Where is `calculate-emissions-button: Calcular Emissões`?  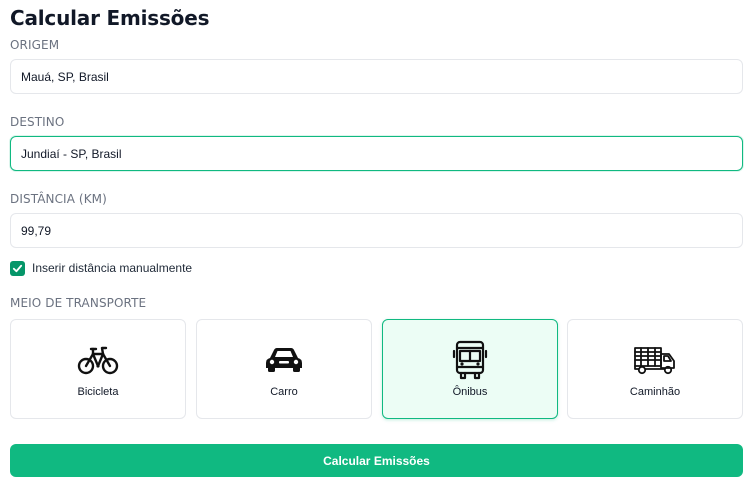 calculate-emissions-button: Calcular Emissões is located at coordinates (376, 460).